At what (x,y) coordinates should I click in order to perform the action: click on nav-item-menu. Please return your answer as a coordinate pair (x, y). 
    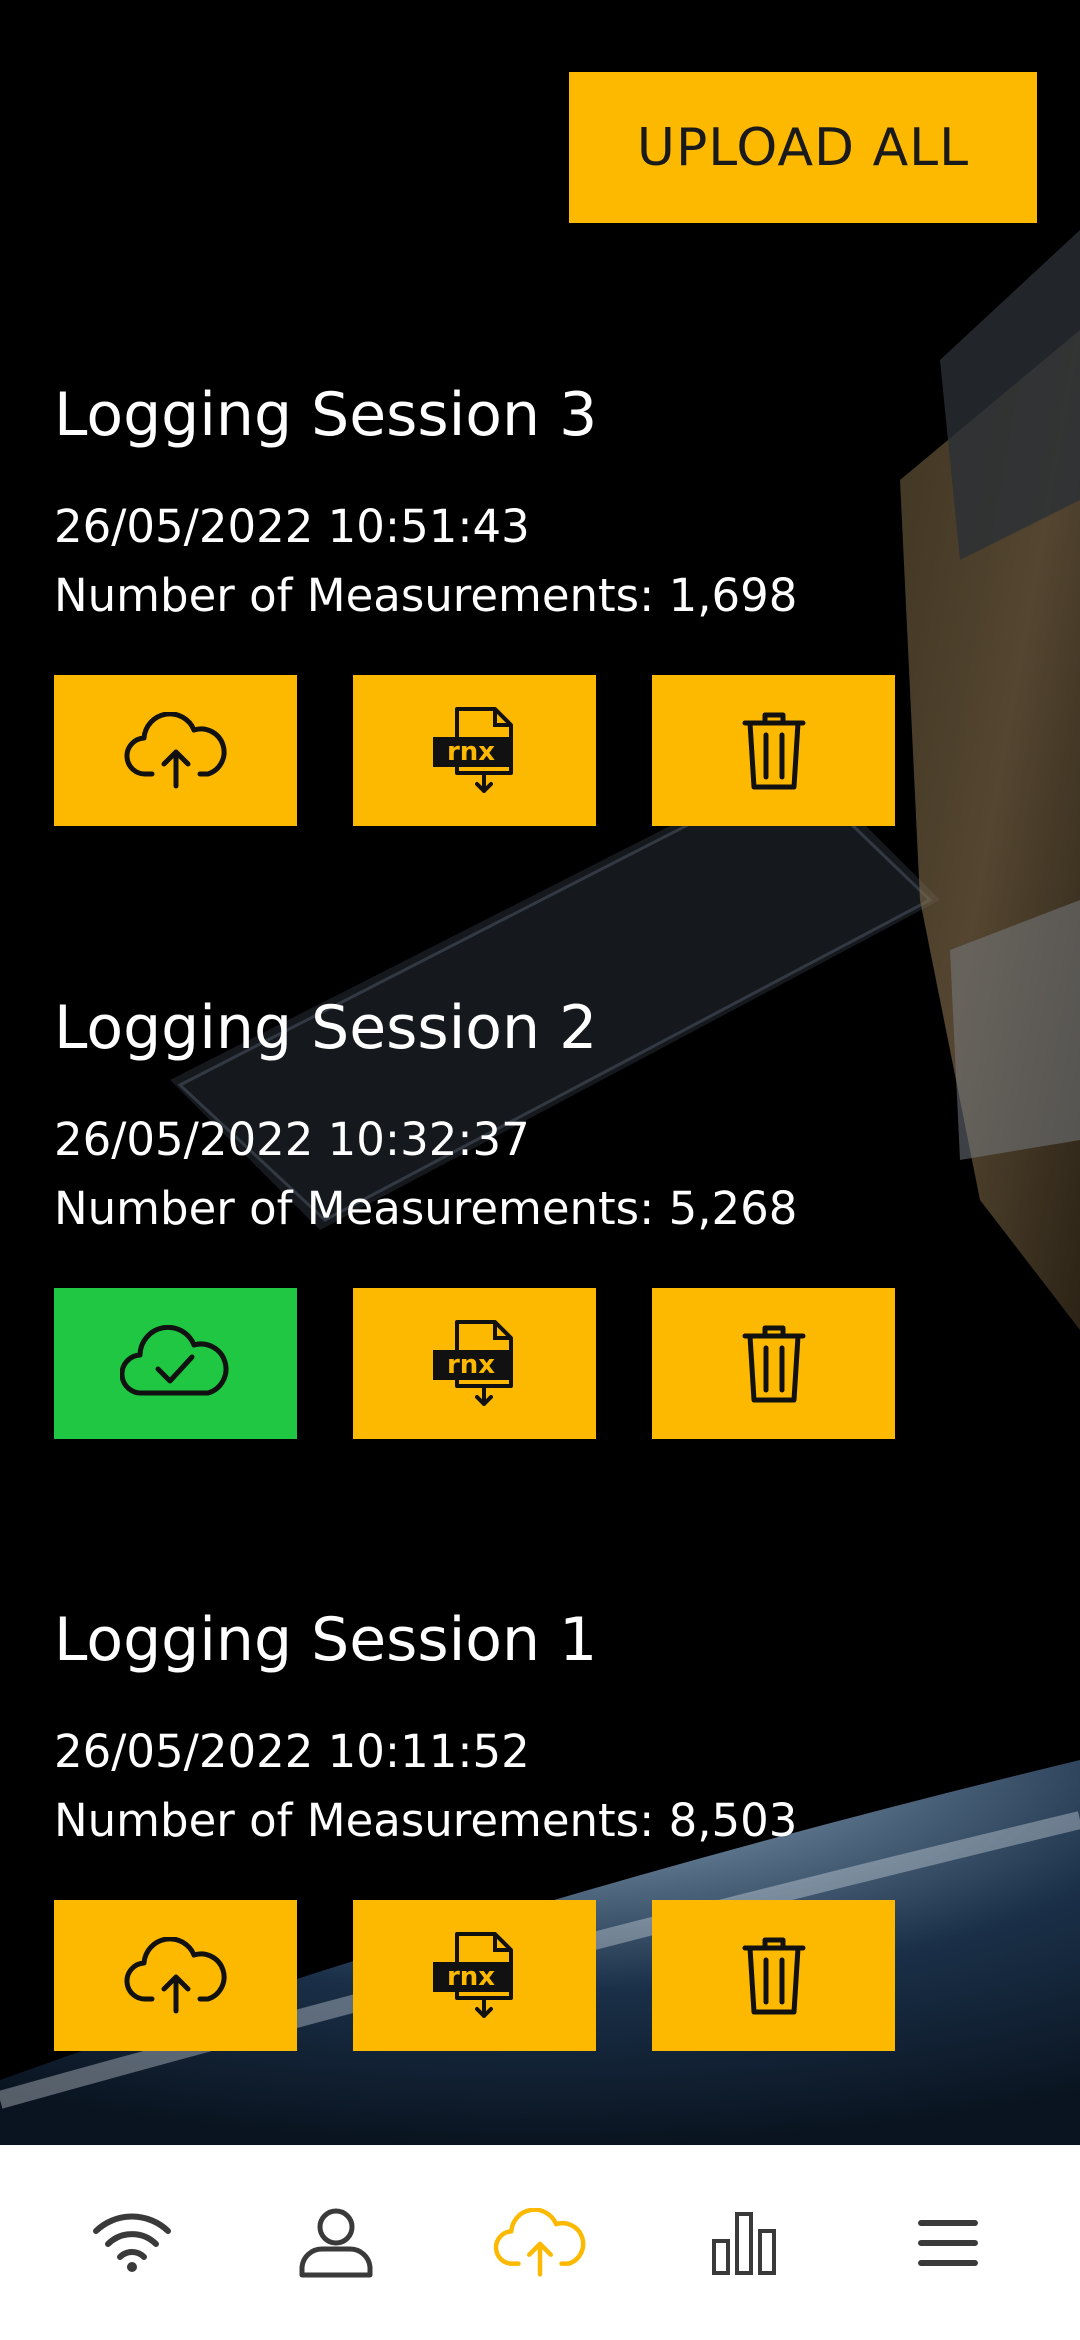
    Looking at the image, I should click on (948, 2243).